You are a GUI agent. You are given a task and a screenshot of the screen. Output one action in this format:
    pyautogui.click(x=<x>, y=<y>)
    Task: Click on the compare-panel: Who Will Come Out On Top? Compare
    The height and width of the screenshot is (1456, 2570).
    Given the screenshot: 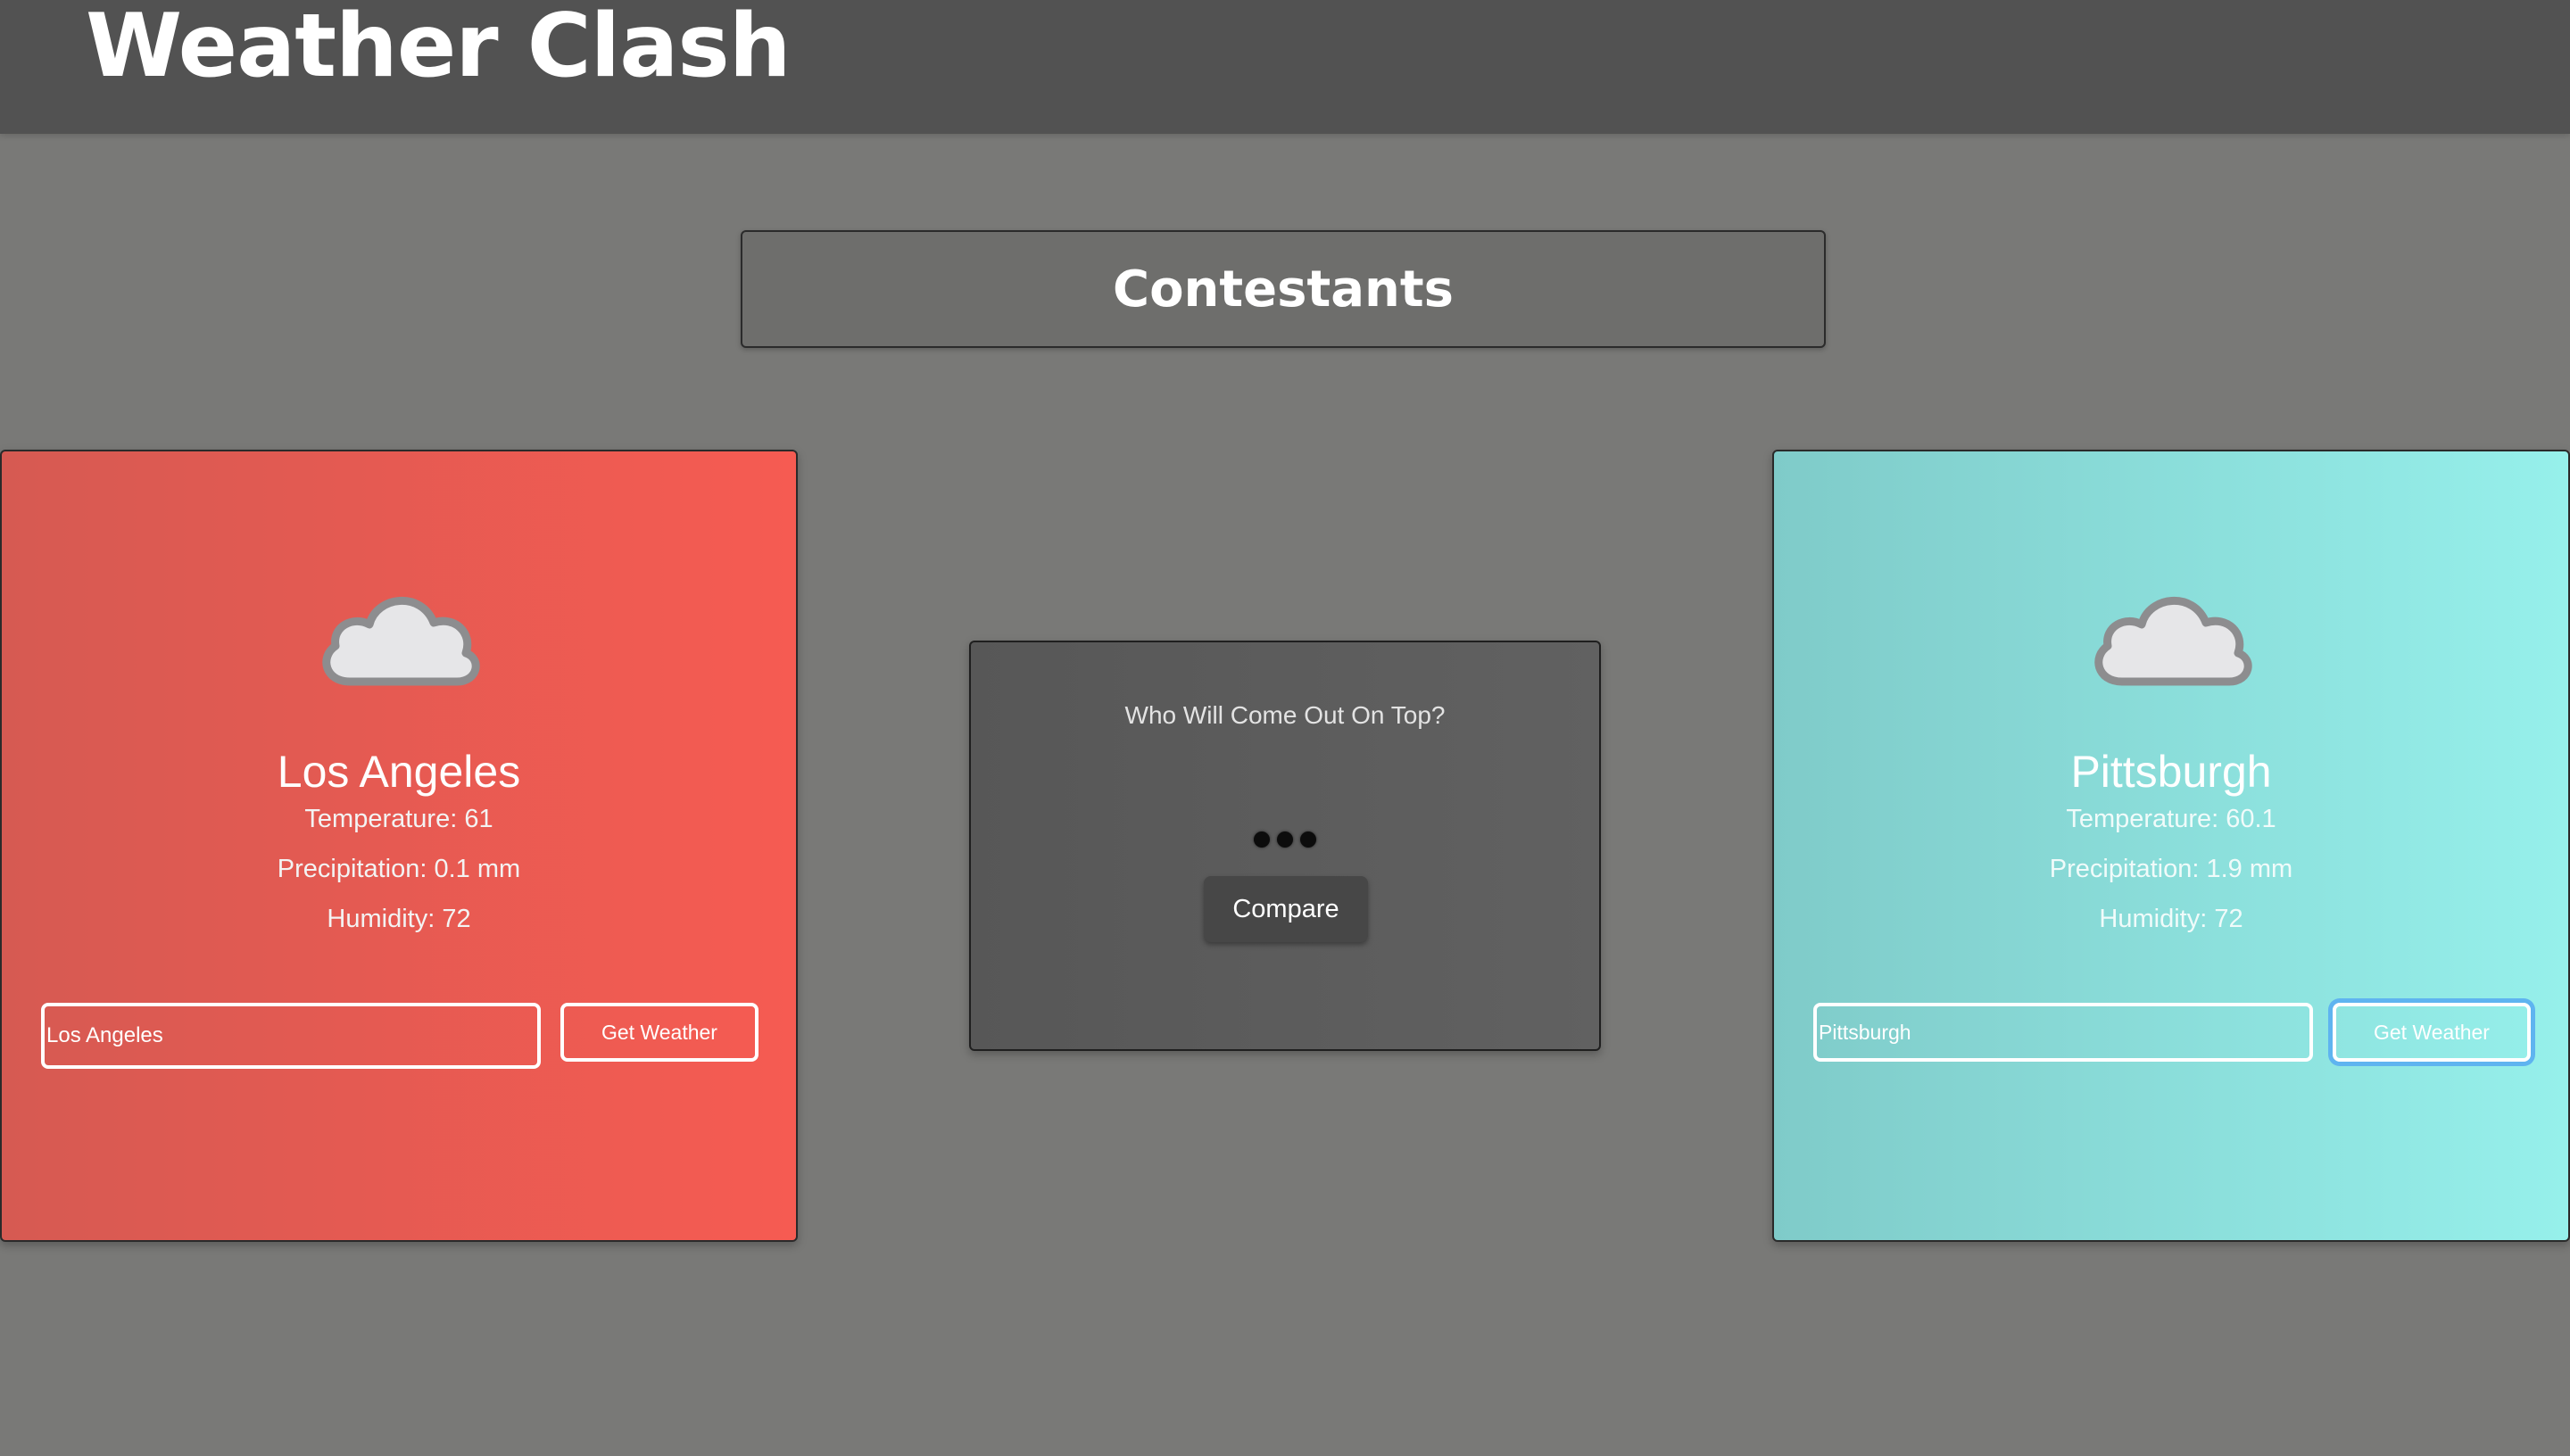 What is the action you would take?
    pyautogui.click(x=1285, y=846)
    